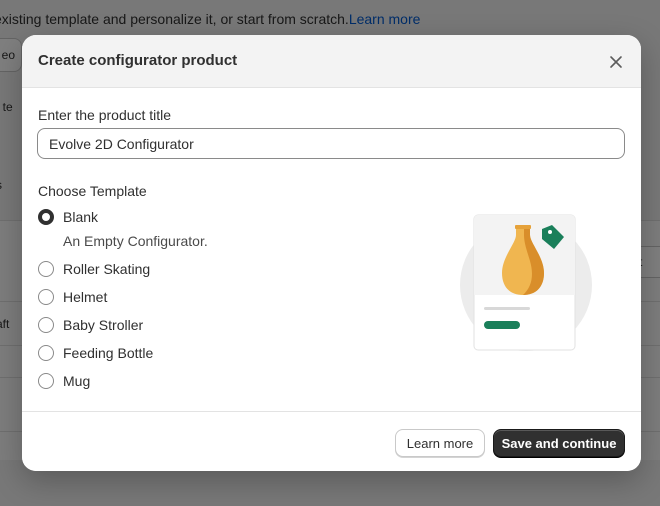 The image size is (660, 506). Describe the element at coordinates (107, 269) in the screenshot. I see `template-option-label: Roller Skating` at that location.